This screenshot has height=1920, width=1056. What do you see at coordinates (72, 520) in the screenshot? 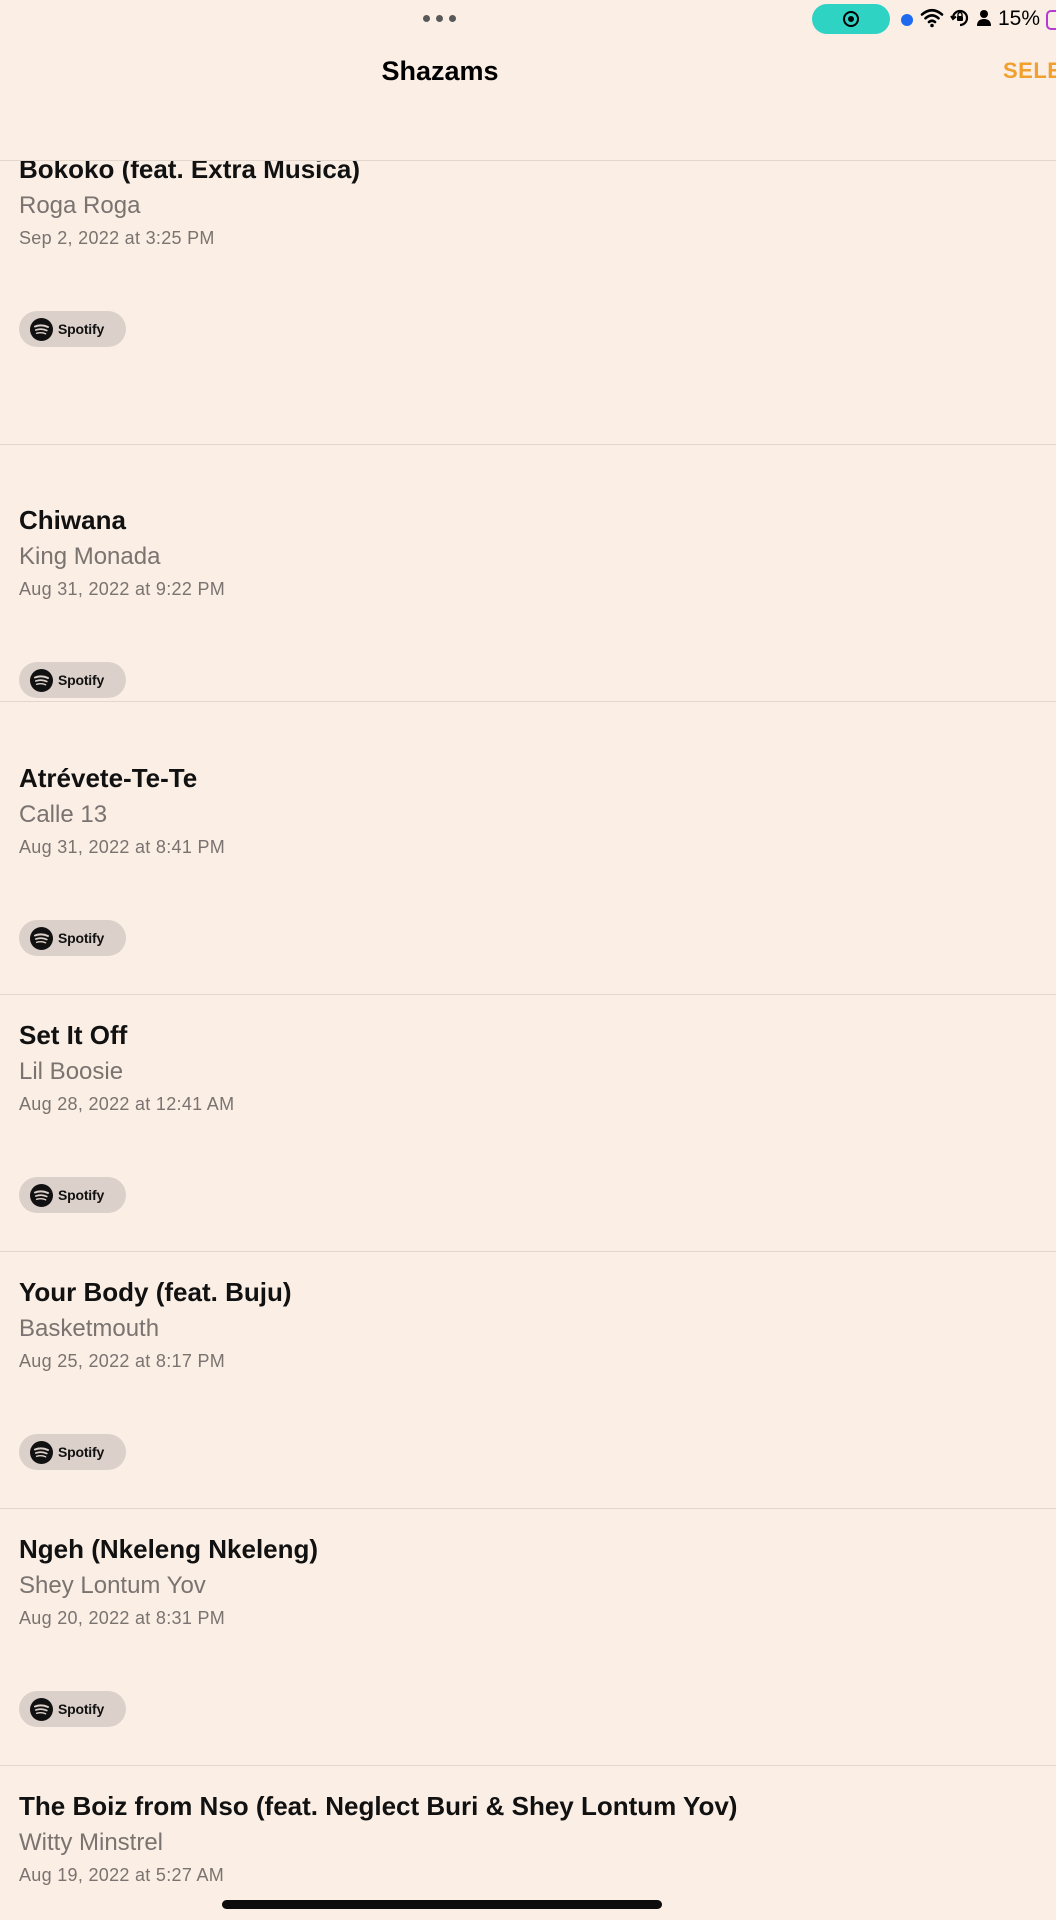
I see `song-title: Chiwana` at bounding box center [72, 520].